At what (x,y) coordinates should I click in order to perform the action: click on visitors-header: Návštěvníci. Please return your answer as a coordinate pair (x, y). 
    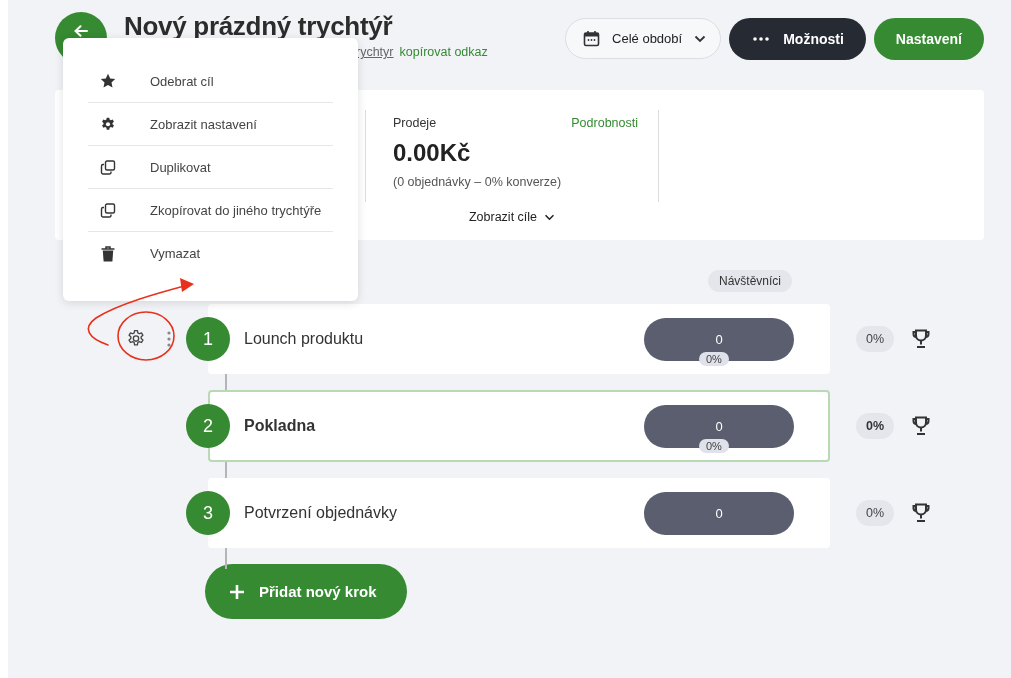
    Looking at the image, I should click on (750, 281).